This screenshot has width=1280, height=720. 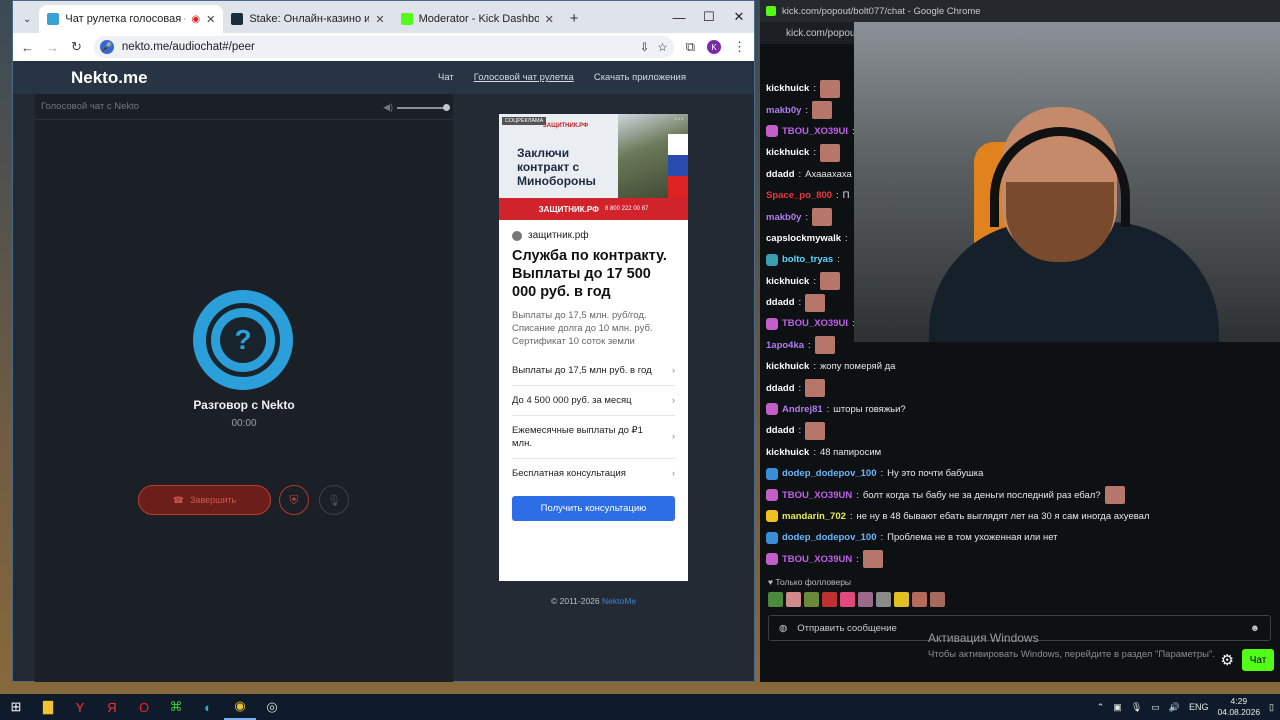 I want to click on volume-slider: ◀), so click(x=416, y=107).